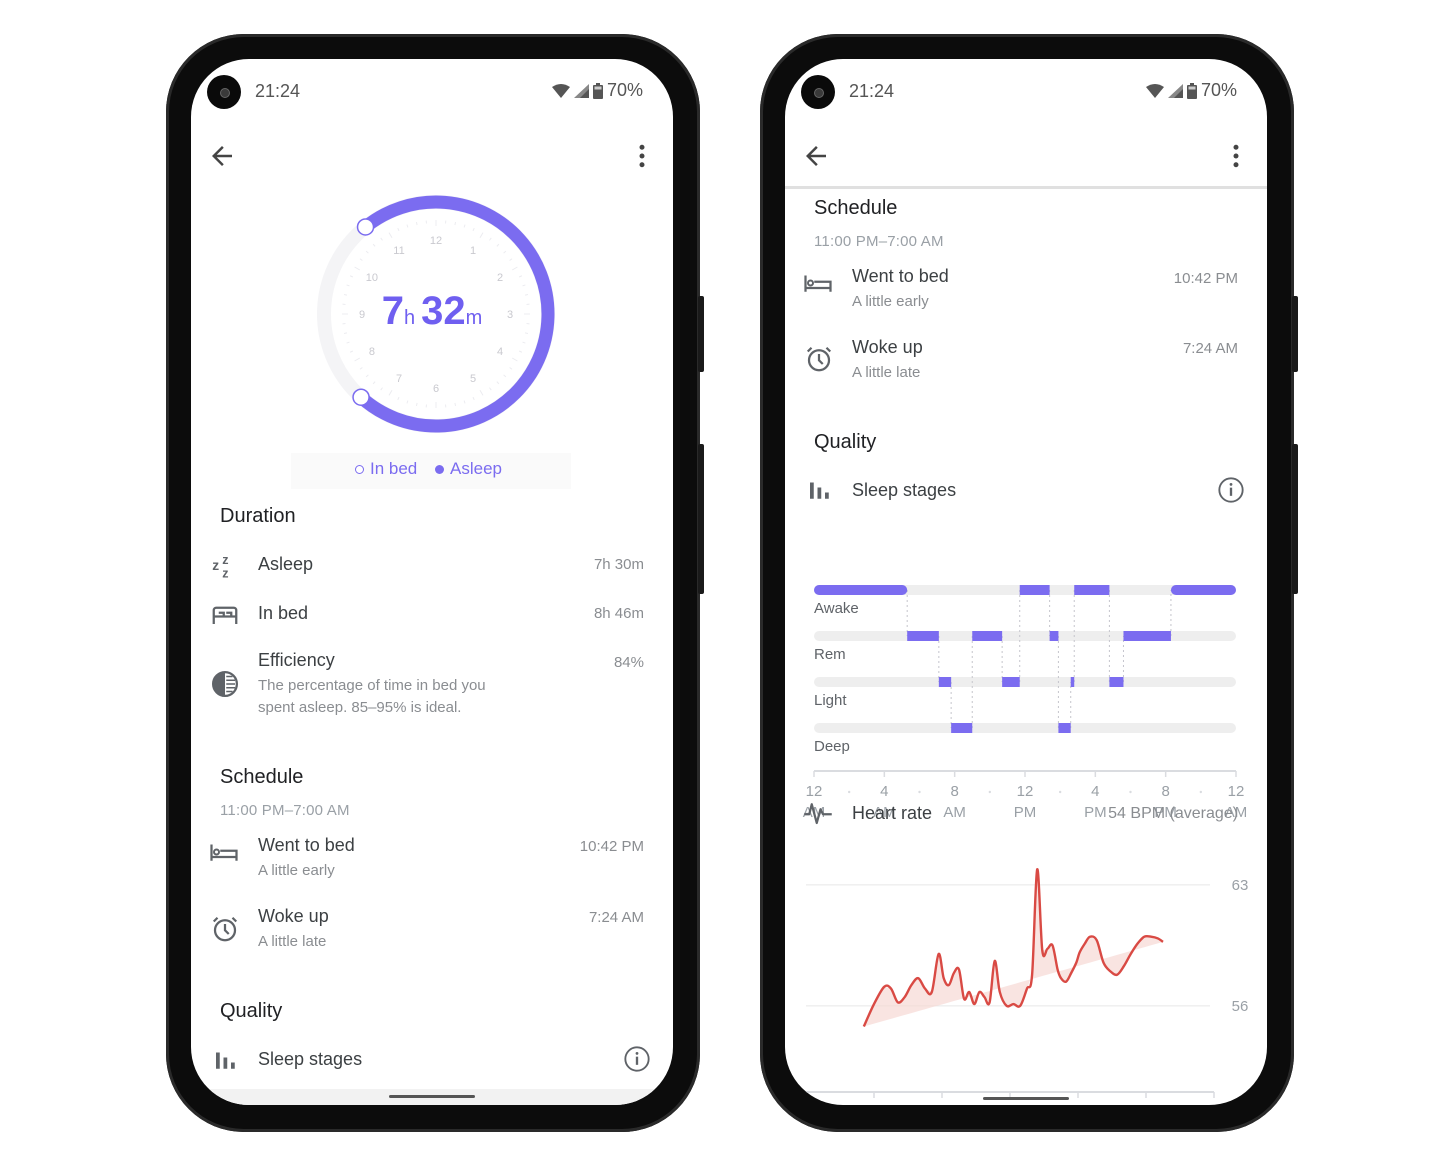 The width and height of the screenshot is (1456, 1162). I want to click on legend-in-bed: In bed, so click(386, 469).